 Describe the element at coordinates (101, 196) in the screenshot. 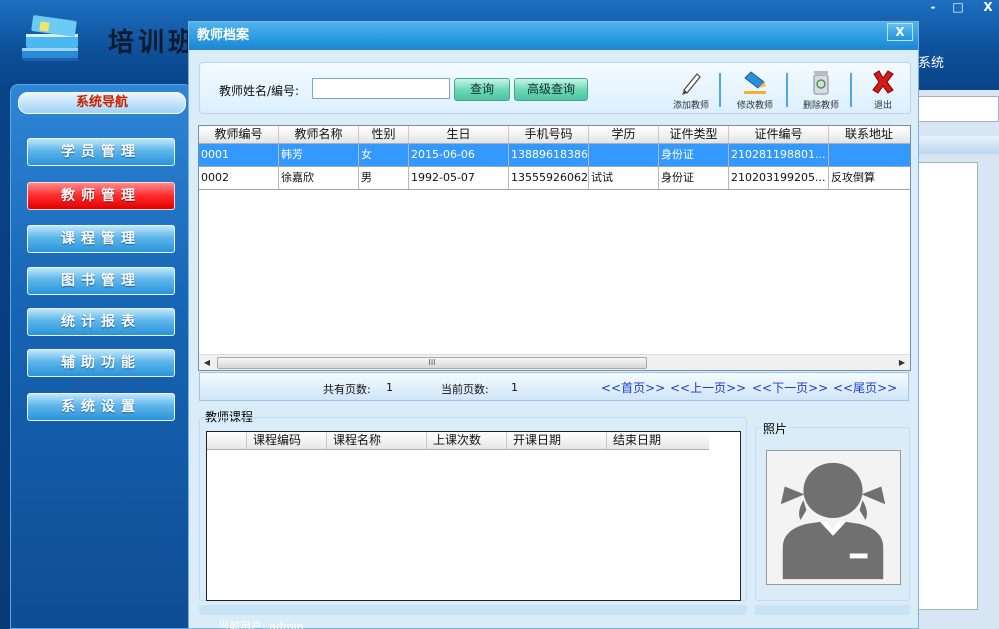

I see `nav-item-teachers: 教师管理` at that location.